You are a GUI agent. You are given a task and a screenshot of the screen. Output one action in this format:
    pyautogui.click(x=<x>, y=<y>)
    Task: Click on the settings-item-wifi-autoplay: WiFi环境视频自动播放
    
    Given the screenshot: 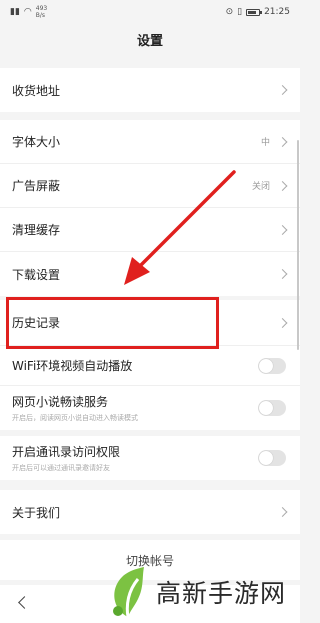 What is the action you would take?
    pyautogui.click(x=150, y=366)
    